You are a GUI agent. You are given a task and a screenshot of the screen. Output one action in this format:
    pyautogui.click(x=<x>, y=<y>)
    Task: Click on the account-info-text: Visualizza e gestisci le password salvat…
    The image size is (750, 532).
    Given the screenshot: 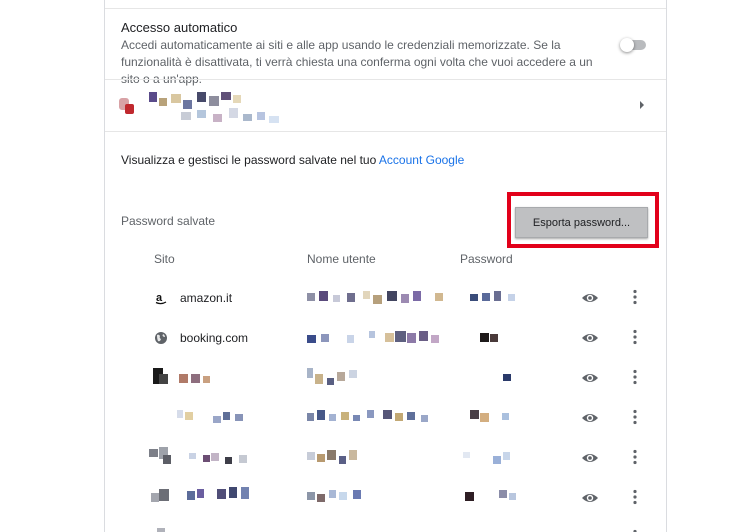 What is the action you would take?
    pyautogui.click(x=293, y=160)
    